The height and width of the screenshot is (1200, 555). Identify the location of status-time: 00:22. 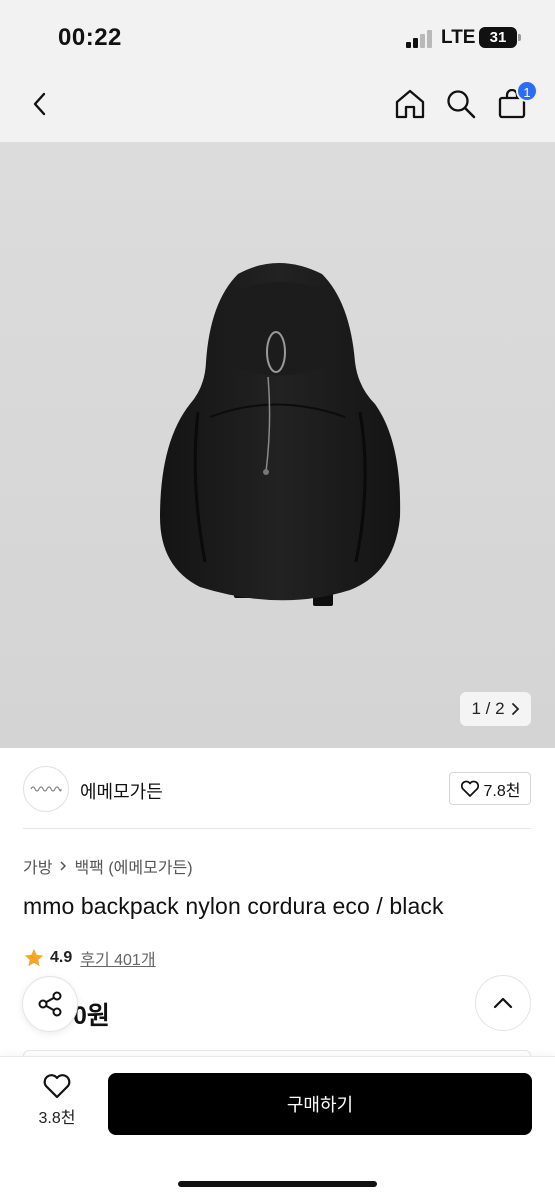
(90, 37).